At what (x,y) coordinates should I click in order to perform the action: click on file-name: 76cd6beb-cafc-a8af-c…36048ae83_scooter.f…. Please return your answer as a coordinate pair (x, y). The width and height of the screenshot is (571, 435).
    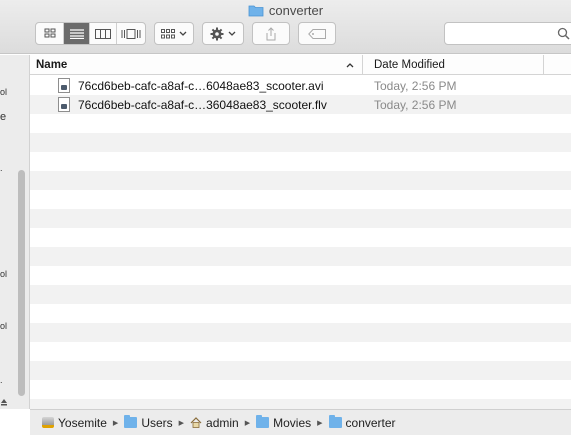
    Looking at the image, I should click on (202, 105).